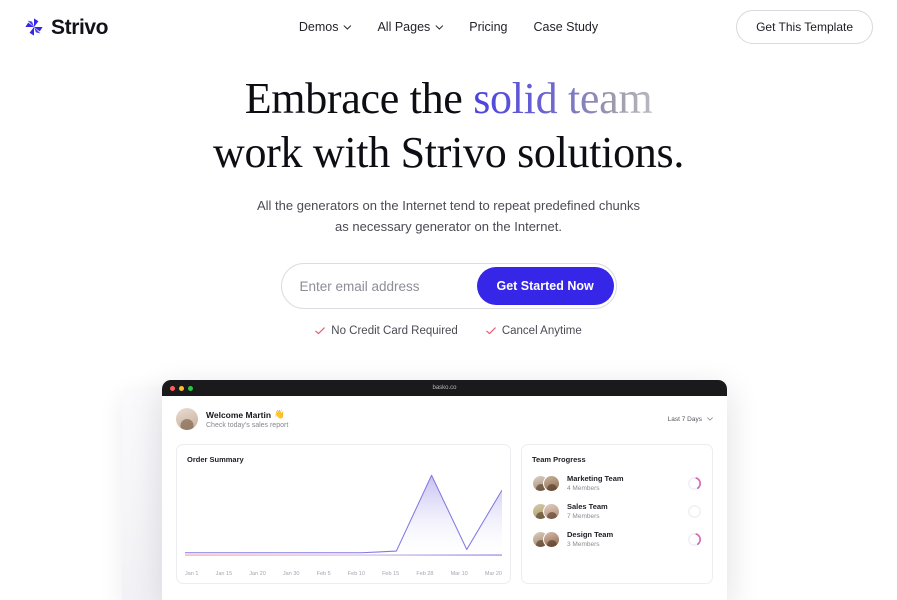  I want to click on pinwheel-logo-icon, so click(34, 27).